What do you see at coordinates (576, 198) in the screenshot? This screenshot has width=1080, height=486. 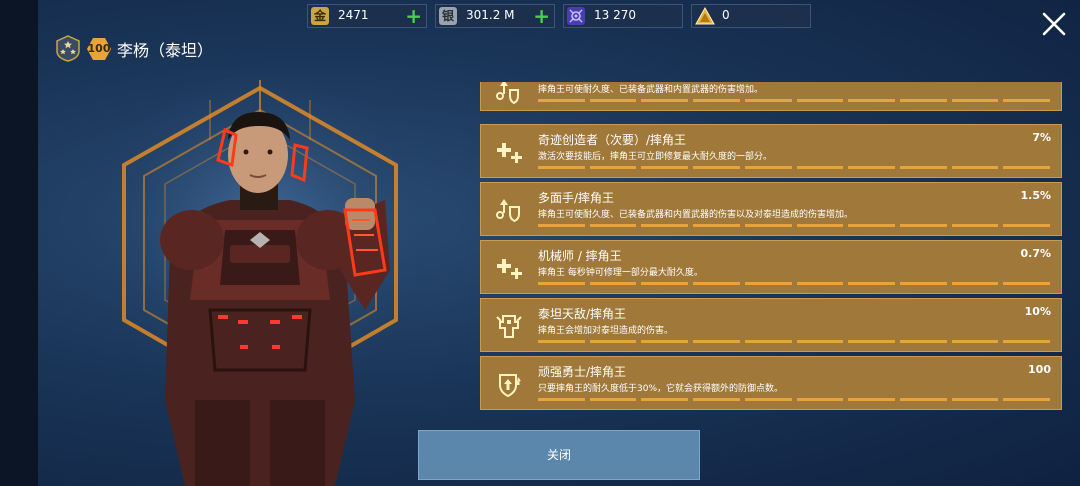 I see `skill-title: 多面手/摔角王` at bounding box center [576, 198].